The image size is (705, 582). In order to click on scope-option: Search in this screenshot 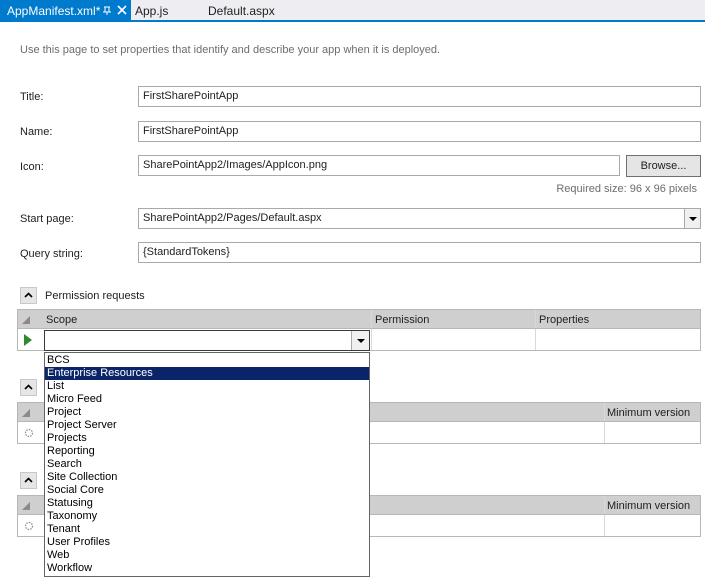, I will do `click(207, 464)`.